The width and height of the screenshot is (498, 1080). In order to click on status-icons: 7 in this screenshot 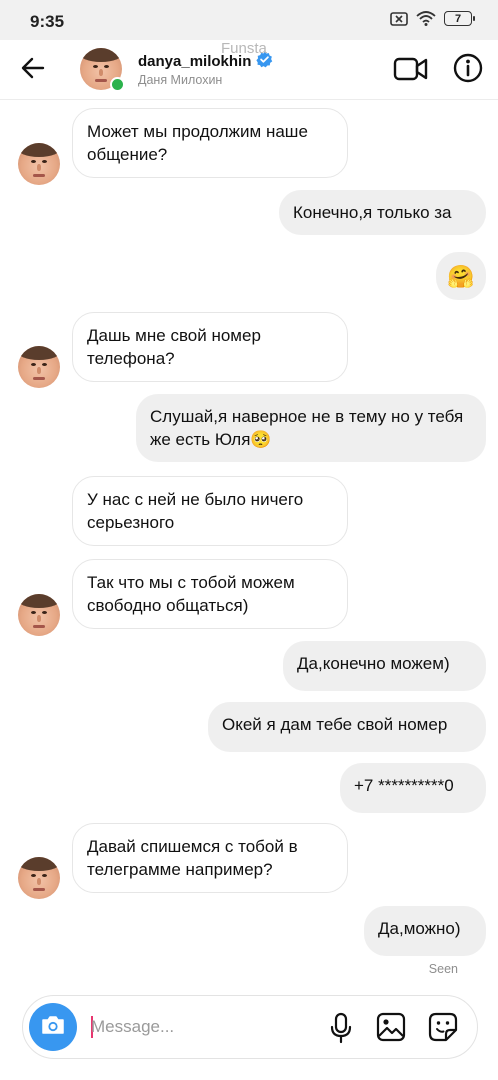, I will do `click(432, 18)`.